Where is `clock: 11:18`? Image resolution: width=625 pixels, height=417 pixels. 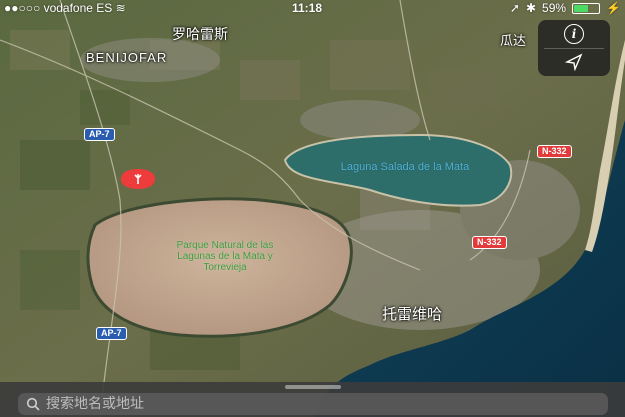 clock: 11:18 is located at coordinates (307, 8).